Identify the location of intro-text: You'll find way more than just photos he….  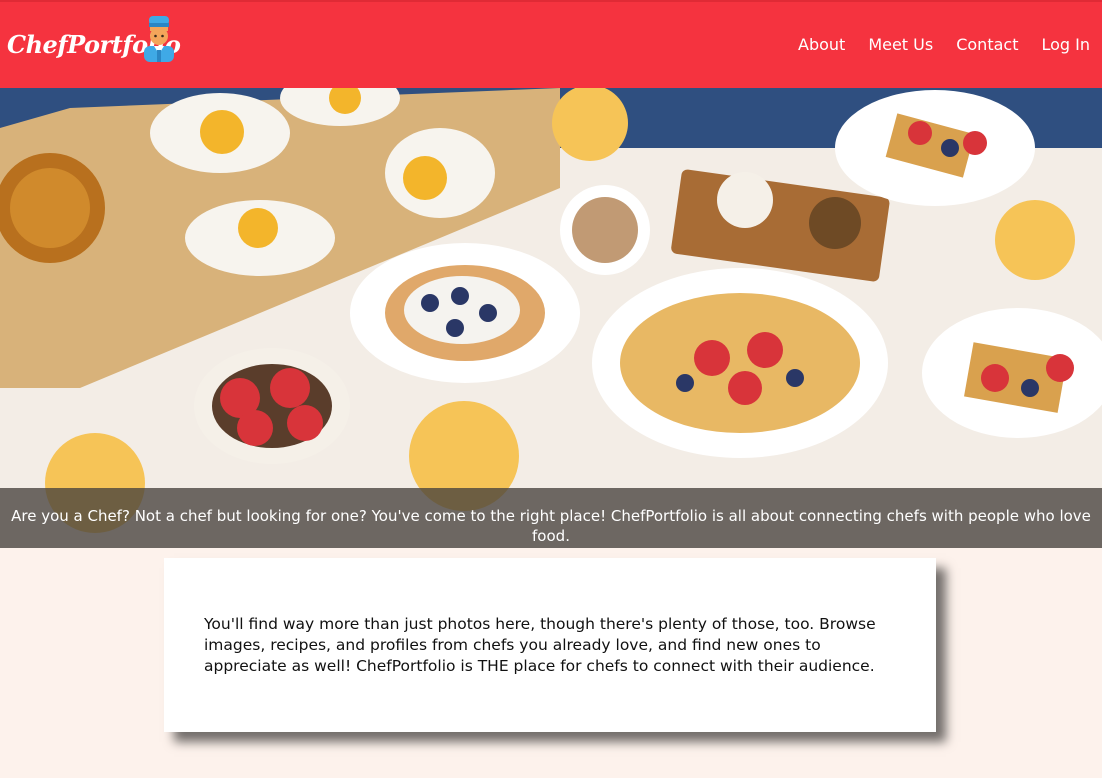
(540, 645).